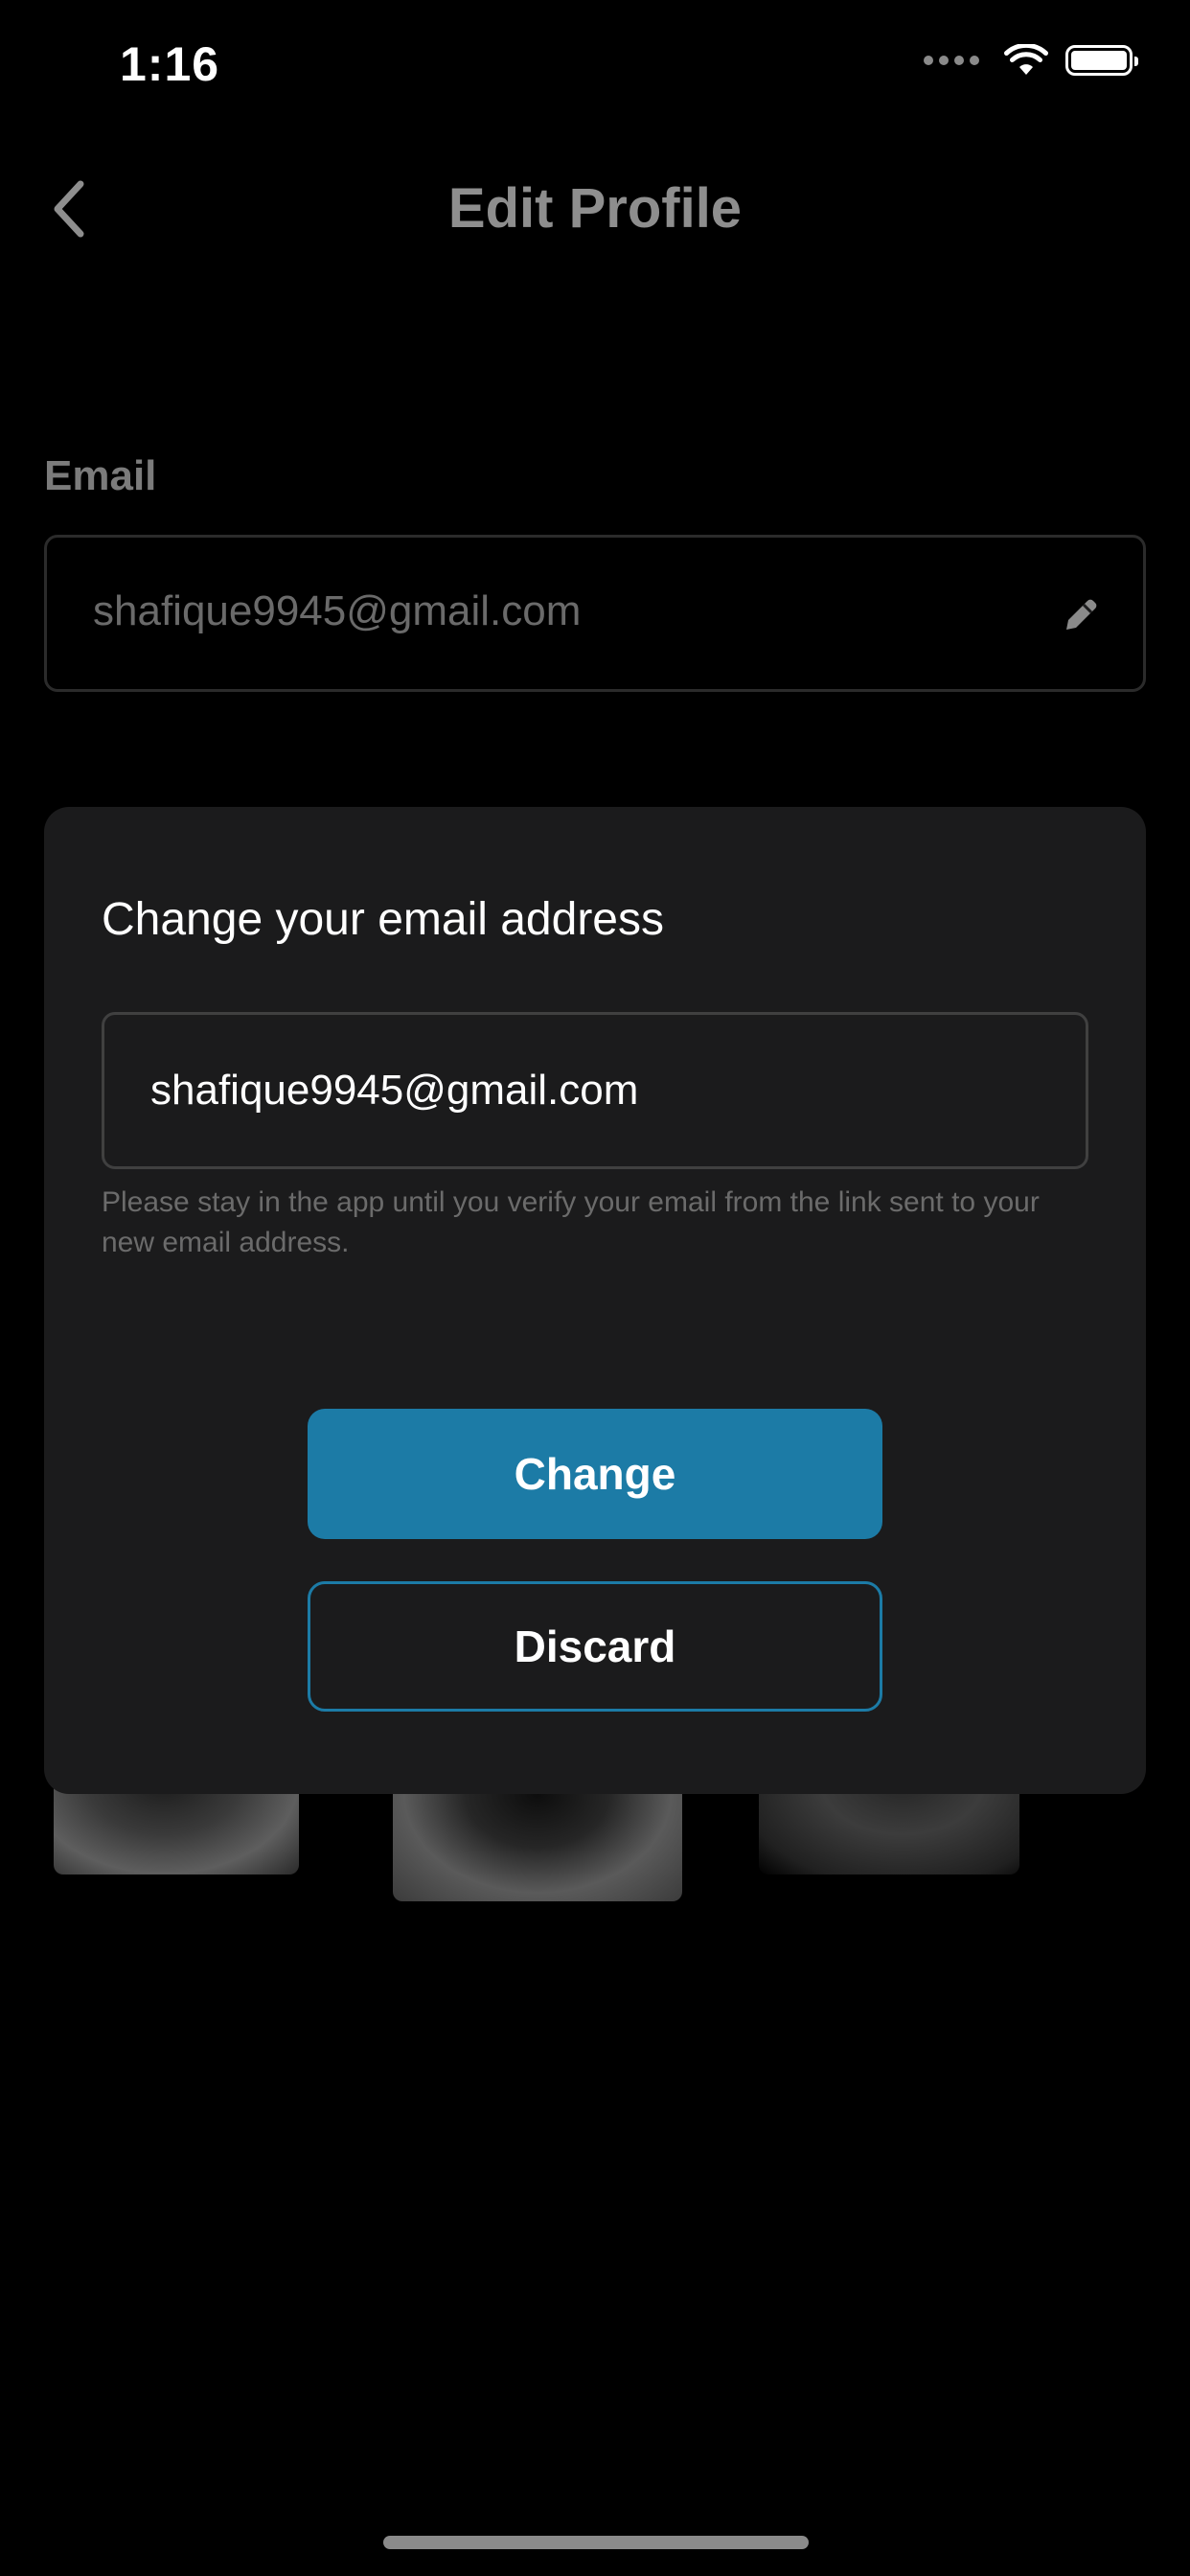 The image size is (1190, 2576). I want to click on home-indicator, so click(596, 2542).